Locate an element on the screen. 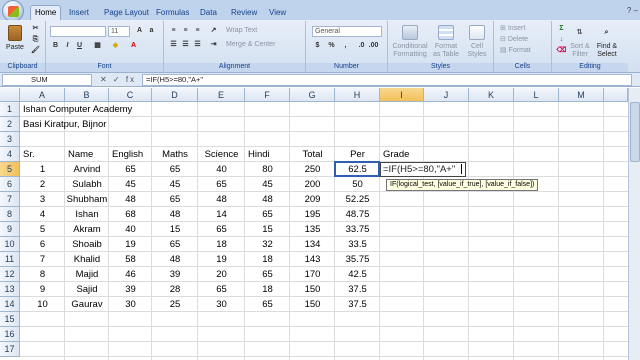 The width and height of the screenshot is (640, 360). help-icon: ? – is located at coordinates (632, 10).